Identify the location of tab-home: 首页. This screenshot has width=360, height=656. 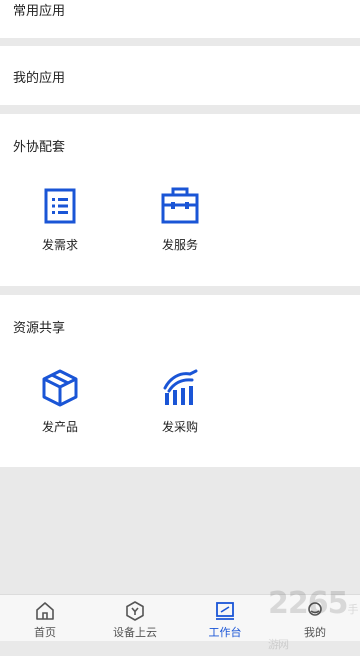
(45, 618).